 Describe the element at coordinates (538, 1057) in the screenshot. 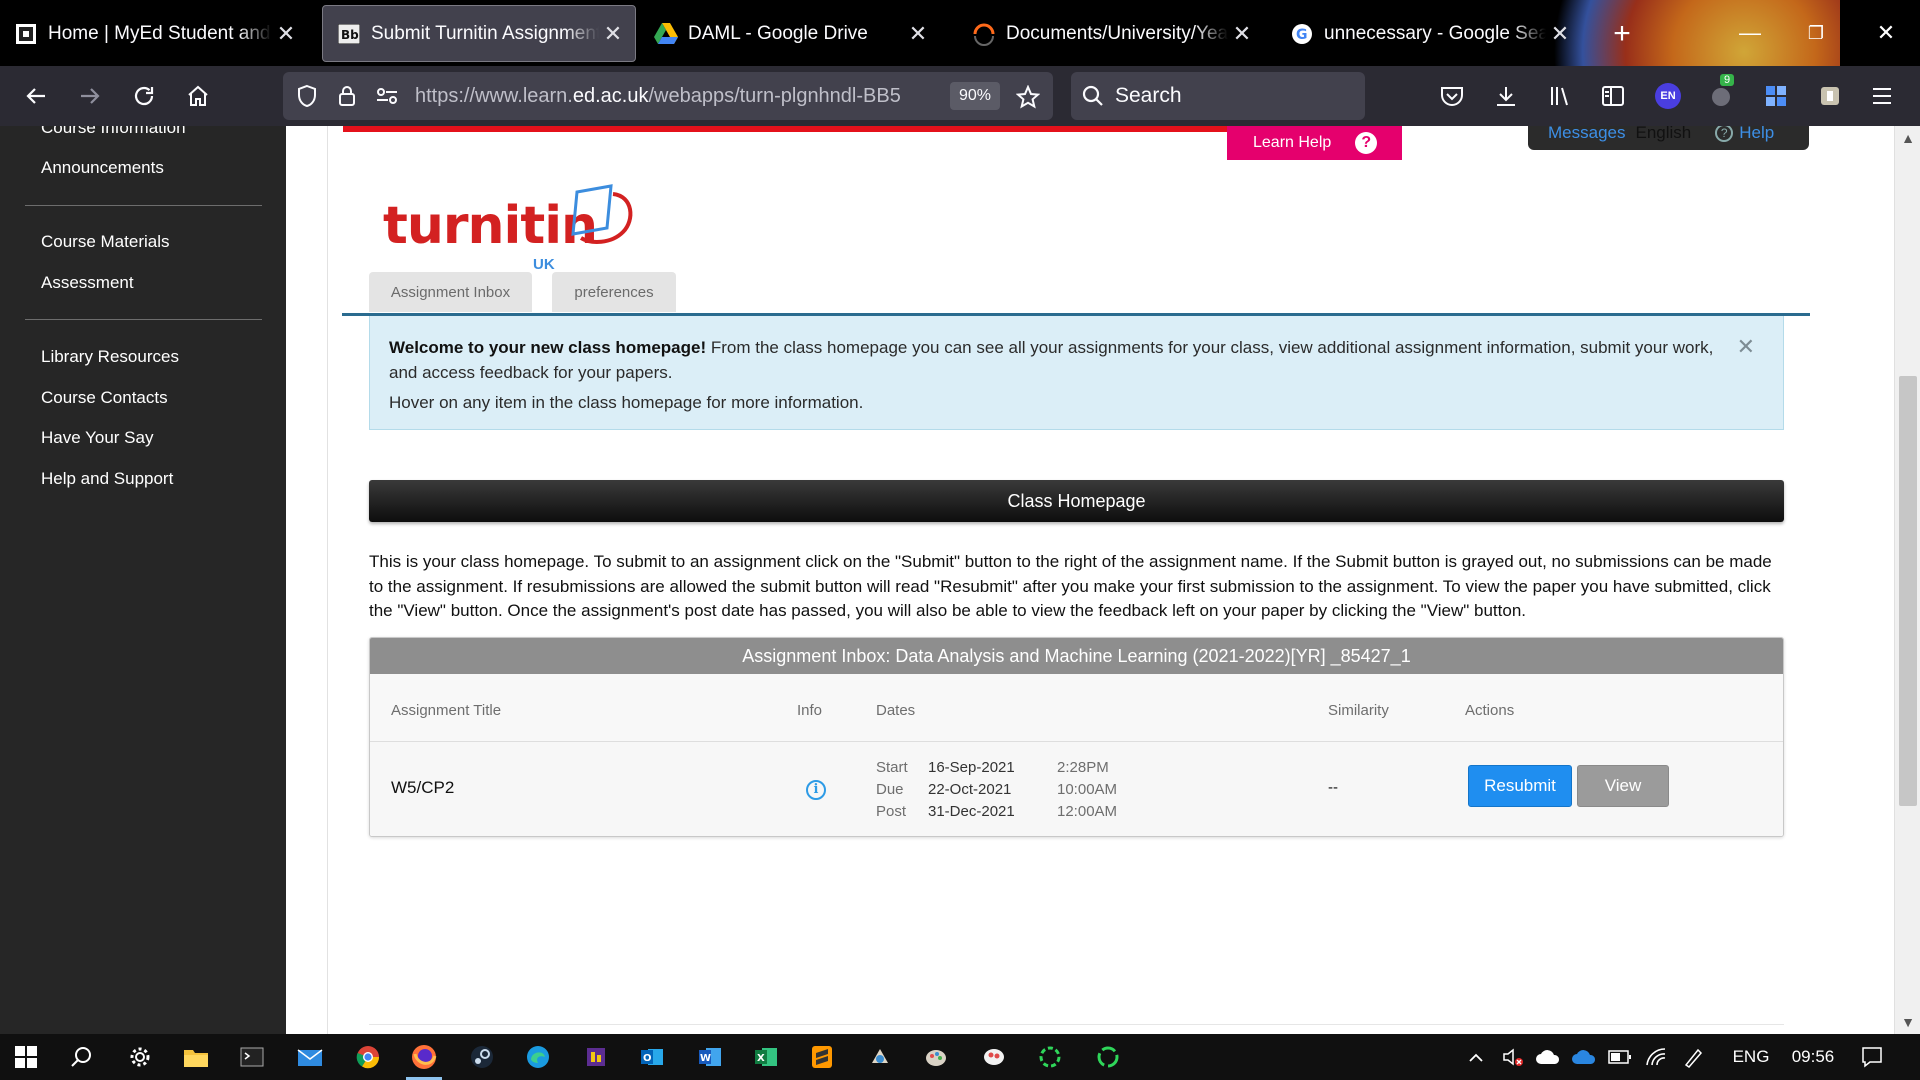

I see `edge-icon` at that location.